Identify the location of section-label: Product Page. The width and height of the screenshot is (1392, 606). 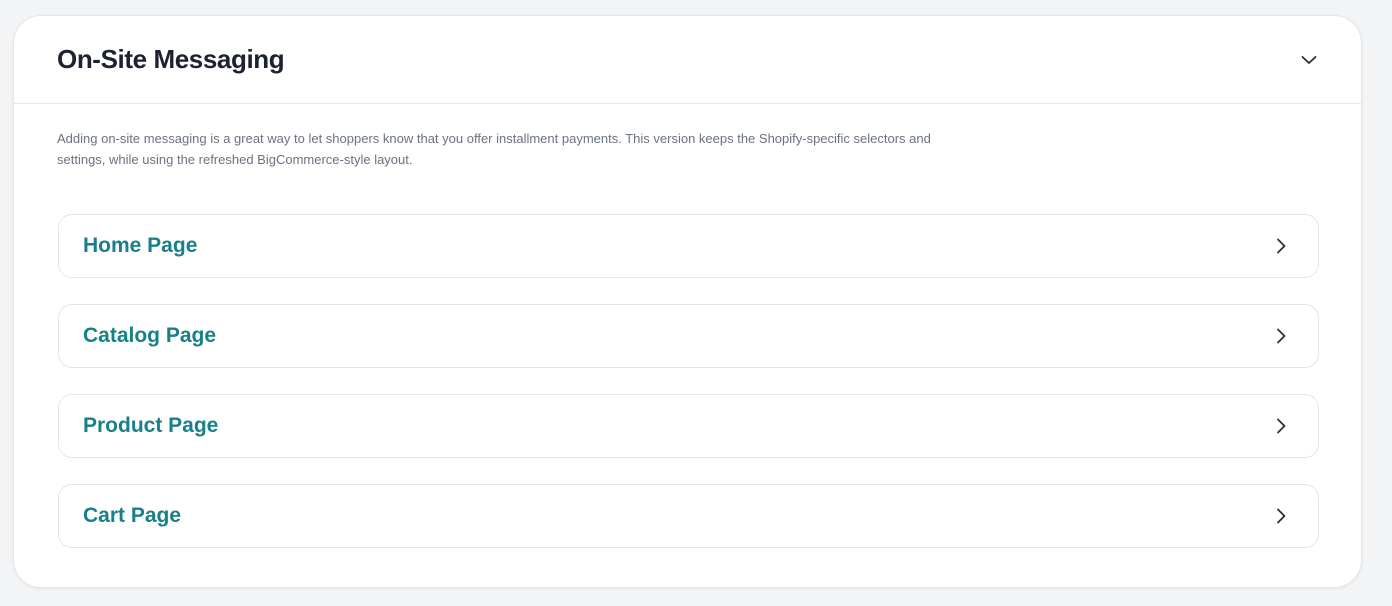
(151, 425).